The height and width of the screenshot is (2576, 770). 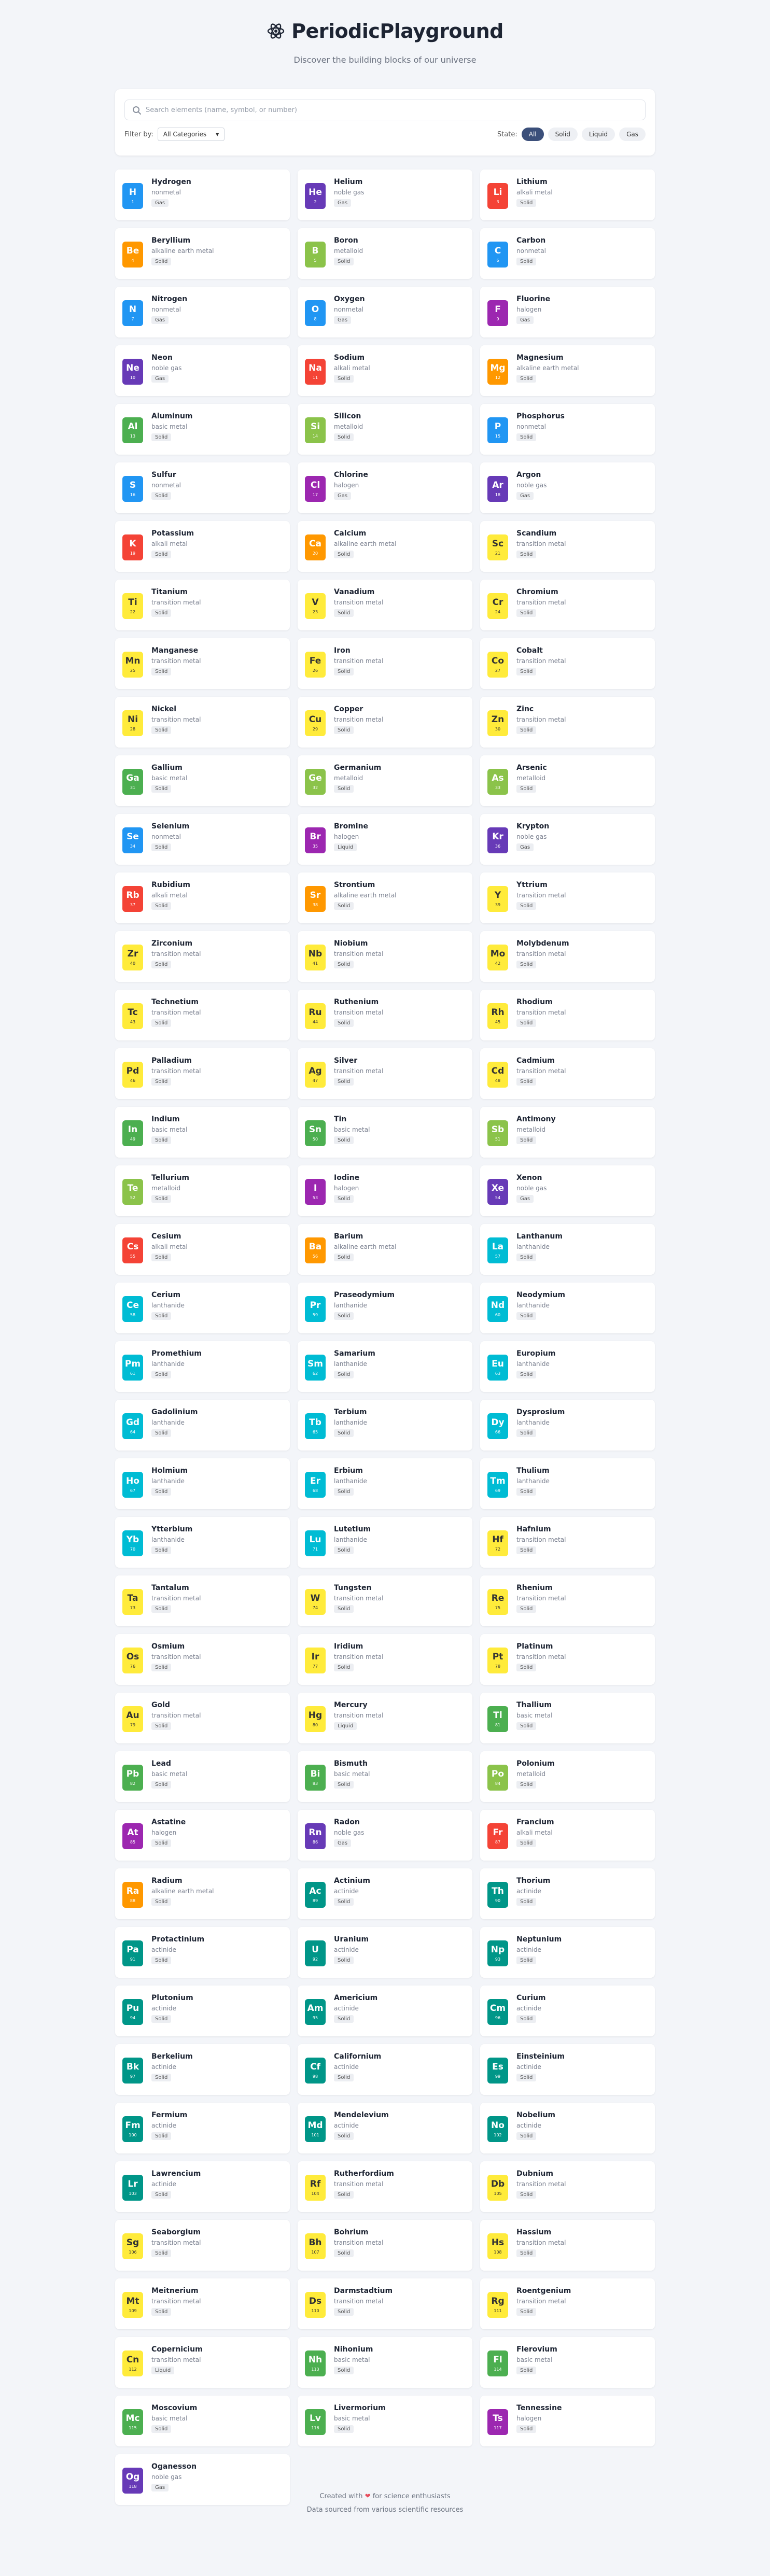 What do you see at coordinates (567, 1776) in the screenshot?
I see `element-card: Po 84 Polonium metalloid Solid` at bounding box center [567, 1776].